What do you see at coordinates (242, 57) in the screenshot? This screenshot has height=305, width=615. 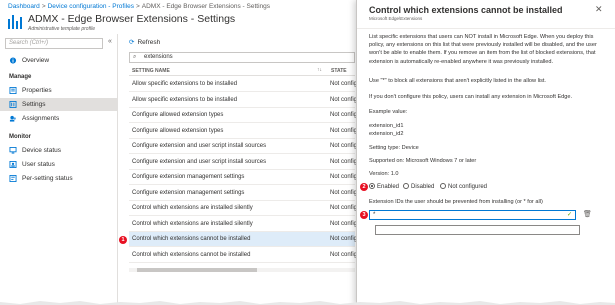 I see `settings-filter-input: ⌕ extensions` at bounding box center [242, 57].